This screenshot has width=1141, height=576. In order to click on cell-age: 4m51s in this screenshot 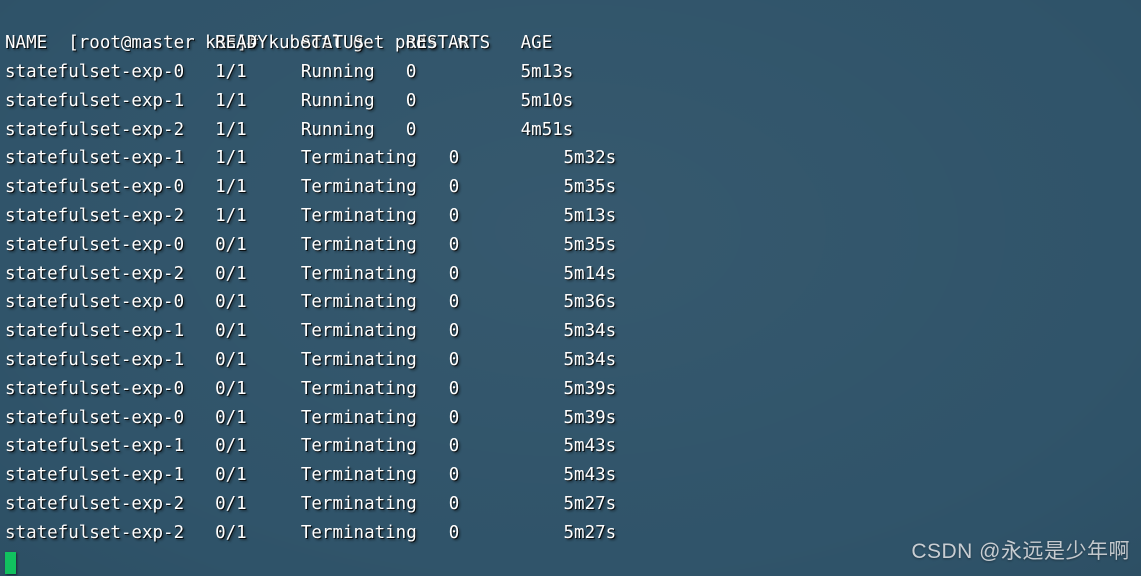, I will do `click(547, 129)`.